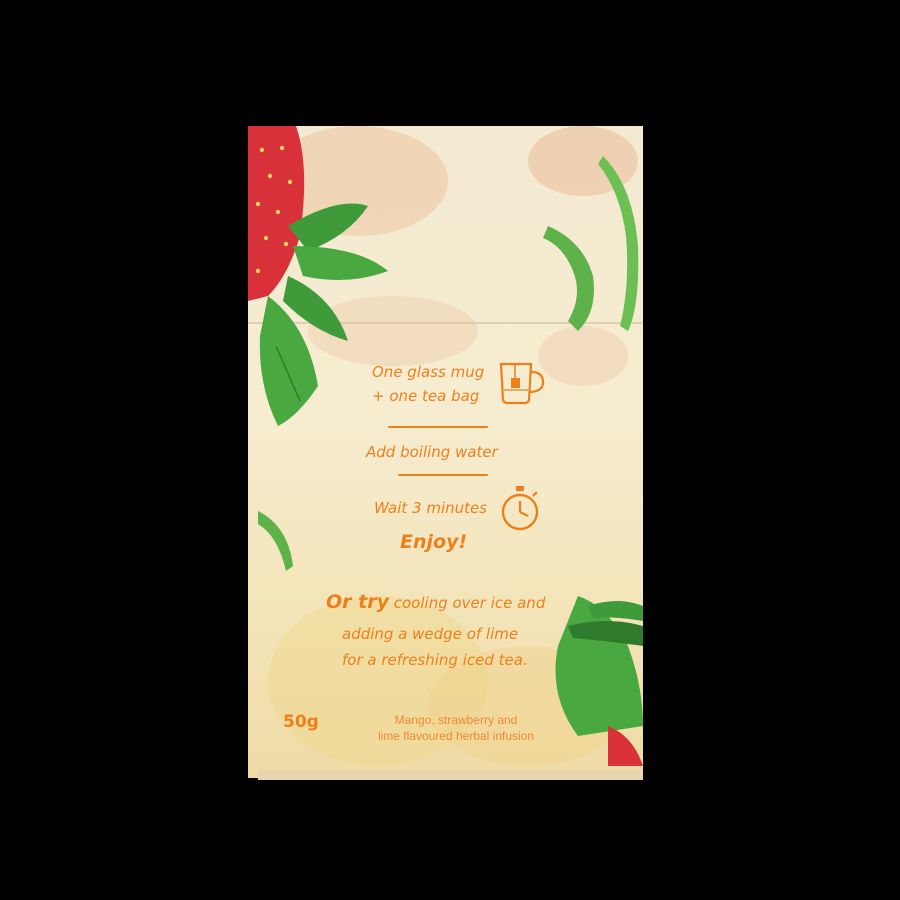  What do you see at coordinates (434, 542) in the screenshot?
I see `step4: Enjoy!` at bounding box center [434, 542].